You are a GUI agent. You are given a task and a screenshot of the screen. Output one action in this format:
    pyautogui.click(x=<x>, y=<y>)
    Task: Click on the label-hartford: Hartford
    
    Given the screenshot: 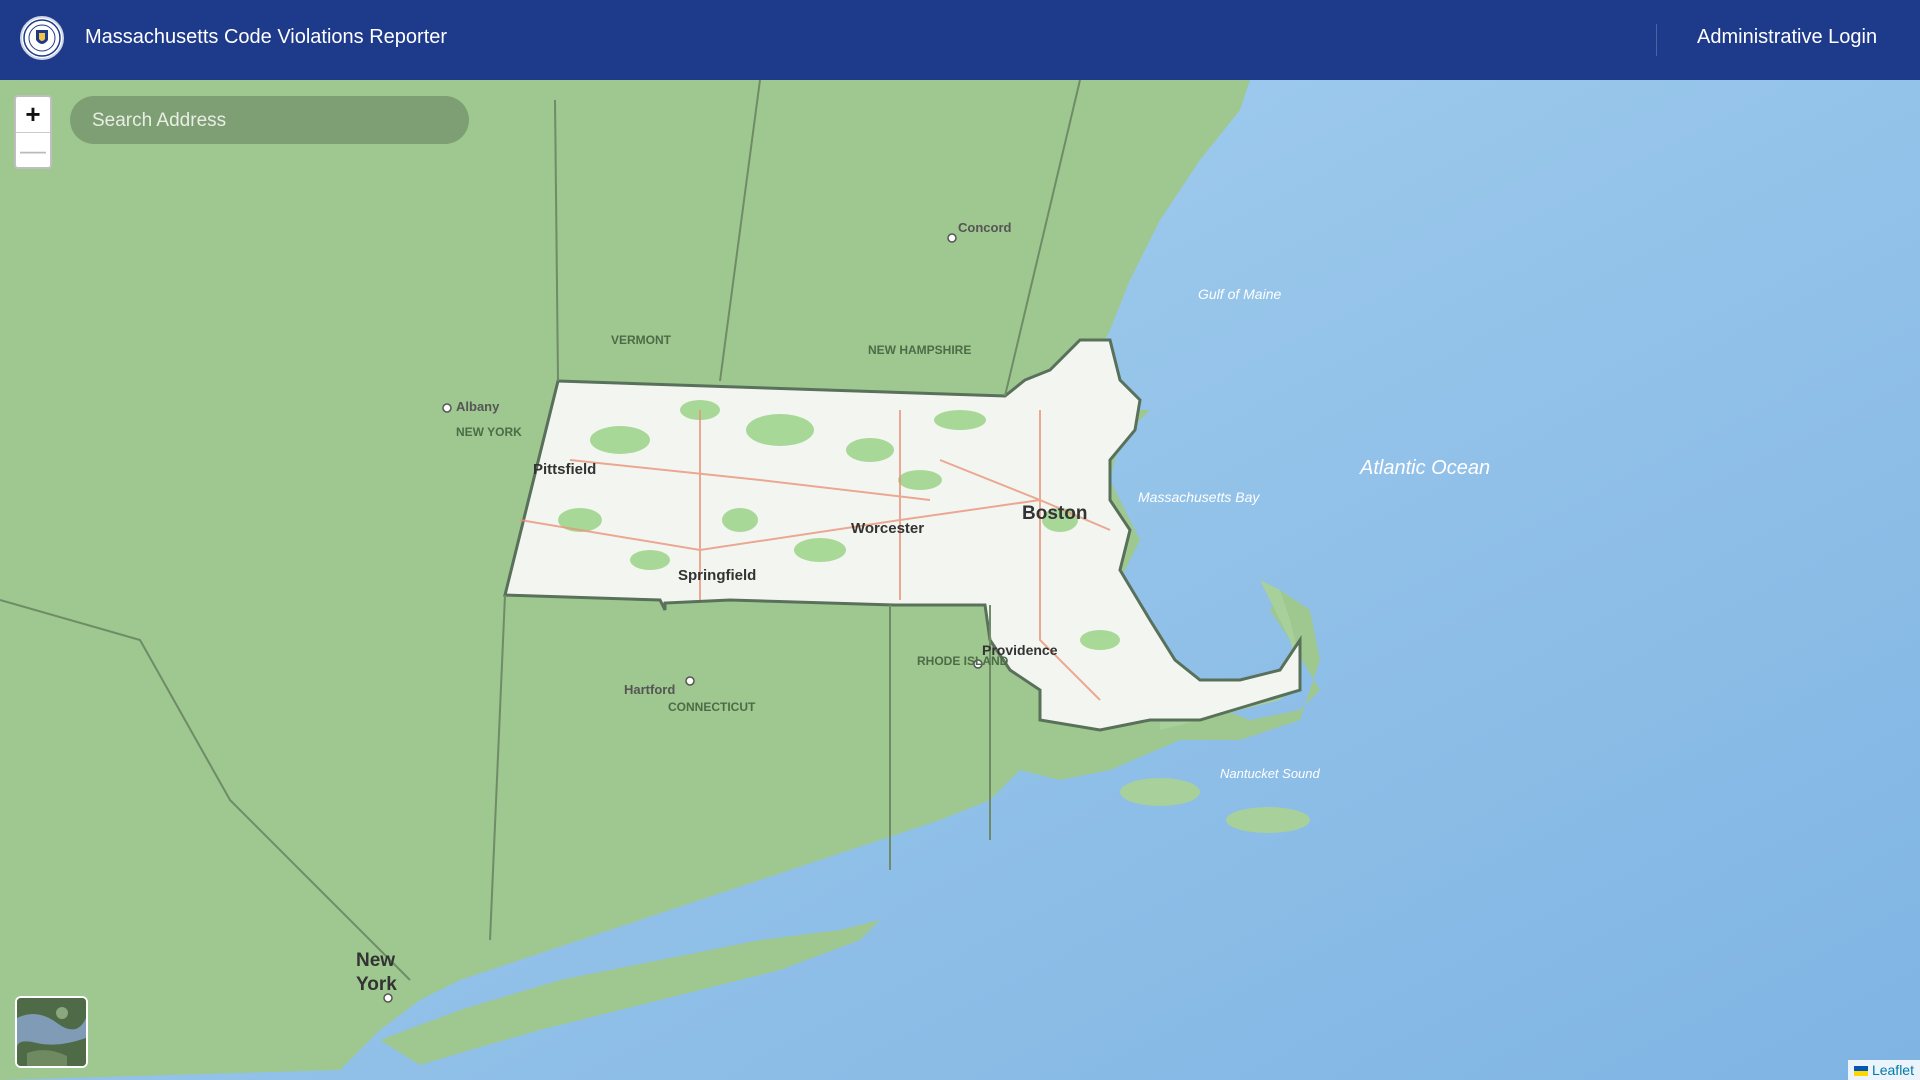 What is the action you would take?
    pyautogui.click(x=649, y=689)
    